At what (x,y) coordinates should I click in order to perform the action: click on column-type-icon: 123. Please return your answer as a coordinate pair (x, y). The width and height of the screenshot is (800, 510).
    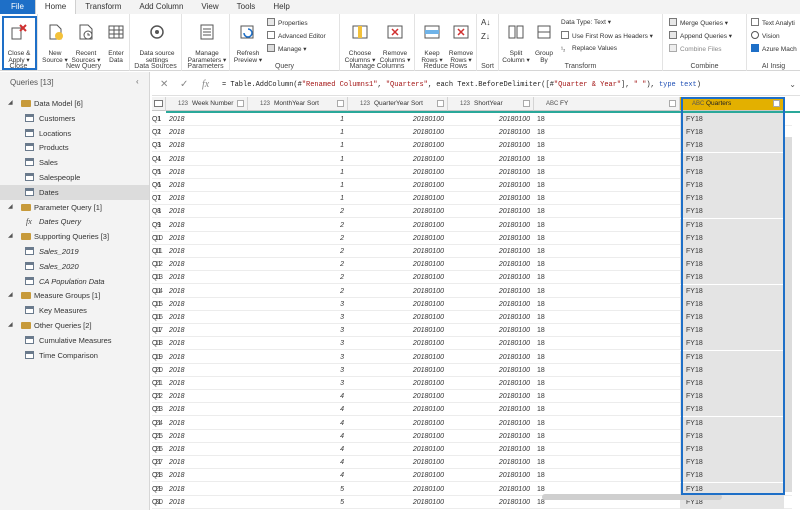
    Looking at the image, I should click on (365, 104).